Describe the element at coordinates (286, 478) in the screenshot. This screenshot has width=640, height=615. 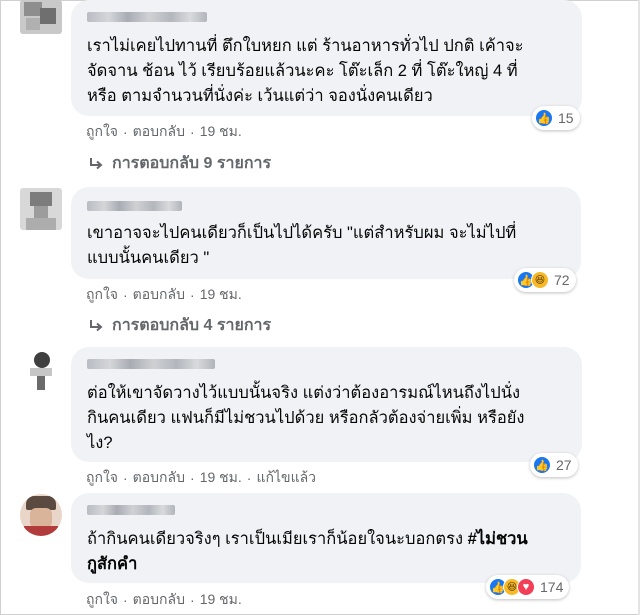
I see `edited-label: แก้ไขแล้ว` at that location.